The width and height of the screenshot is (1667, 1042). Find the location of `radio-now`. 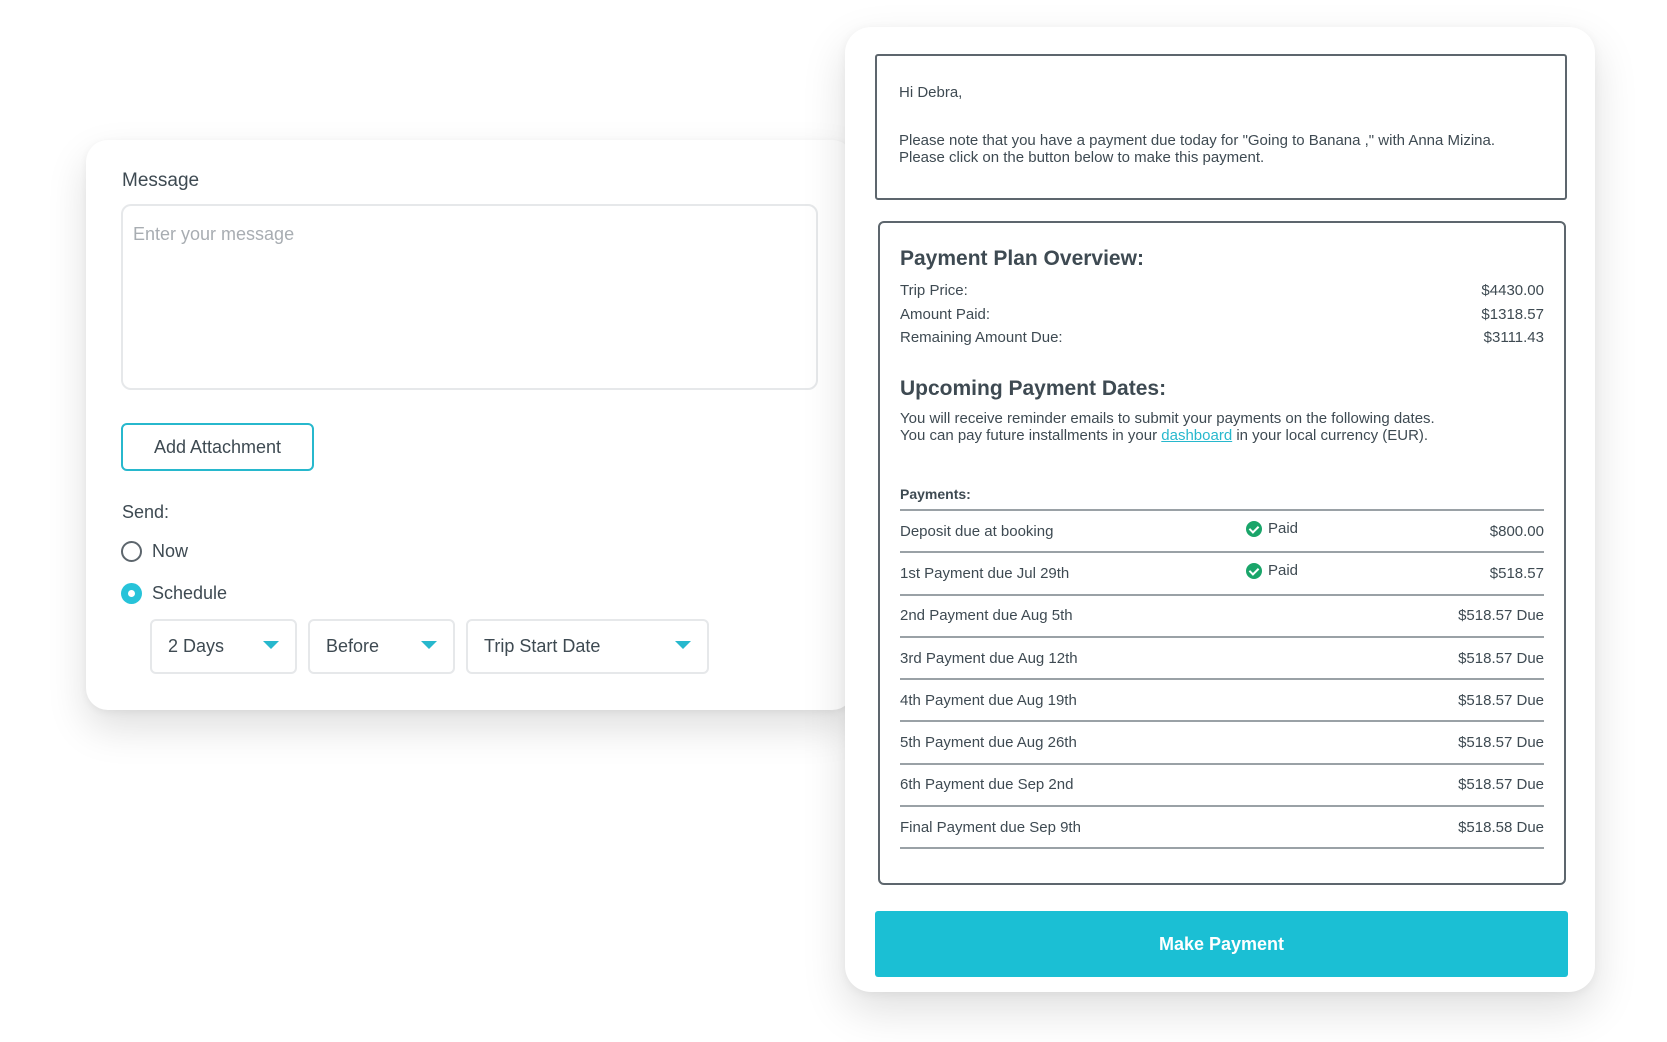

radio-now is located at coordinates (131, 551).